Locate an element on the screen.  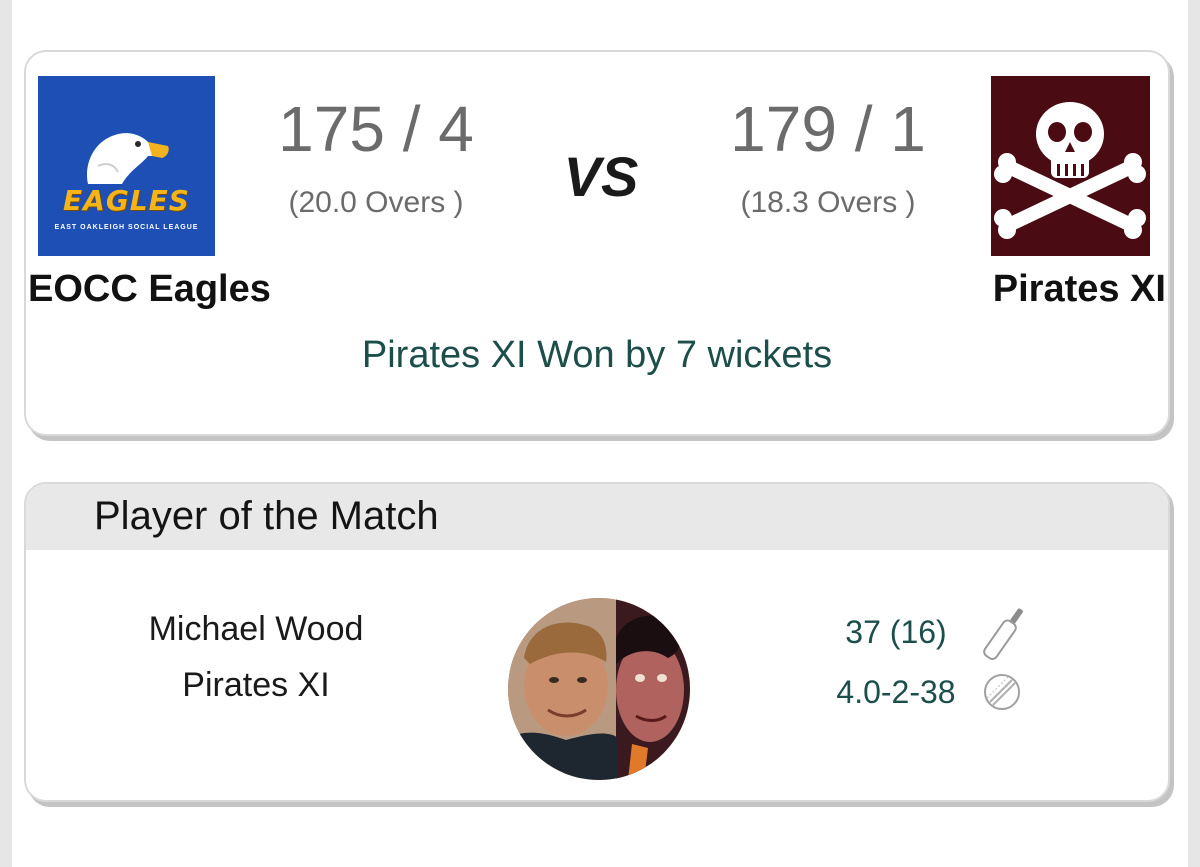
away-team-name: Pirates XI is located at coordinates (1079, 289).